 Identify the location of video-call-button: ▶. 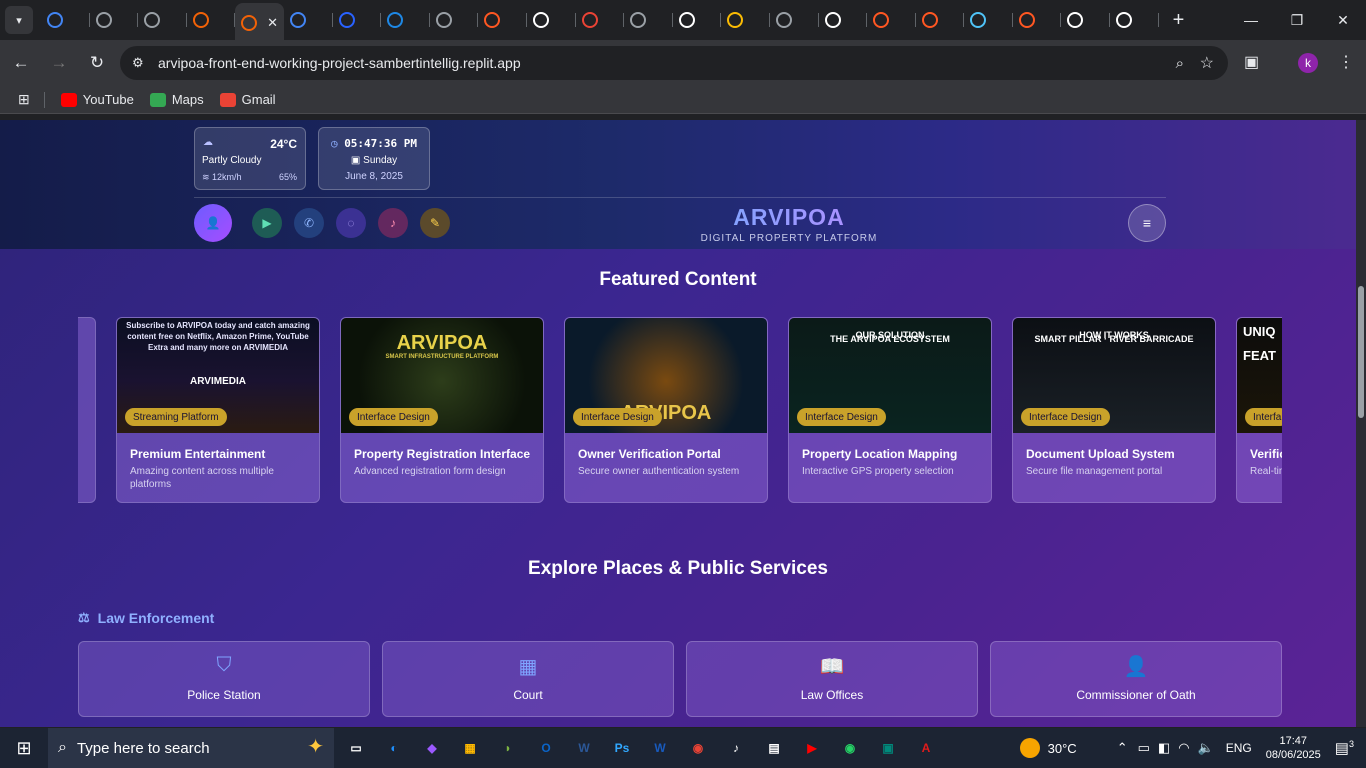
(267, 223).